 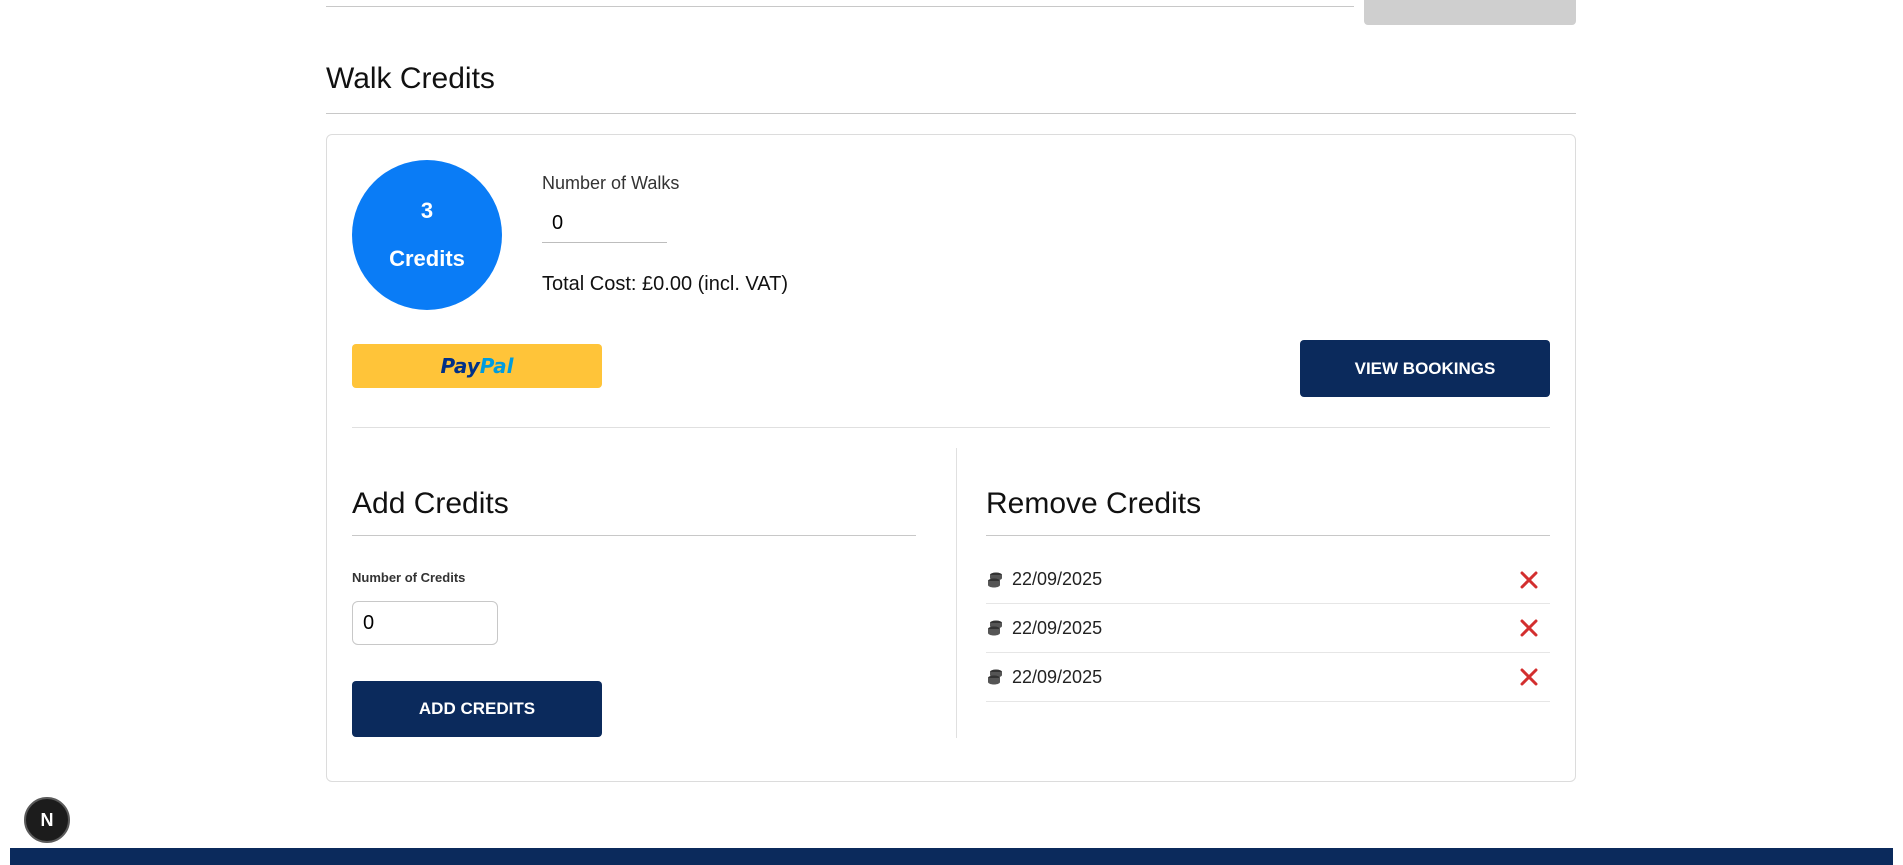 What do you see at coordinates (951, 856) in the screenshot?
I see `footer-bar` at bounding box center [951, 856].